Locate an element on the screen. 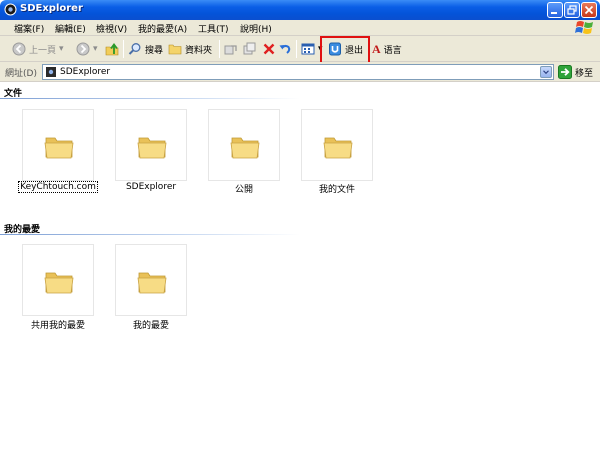 Image resolution: width=600 pixels, height=450 pixels. go-arrow-icon is located at coordinates (565, 72).